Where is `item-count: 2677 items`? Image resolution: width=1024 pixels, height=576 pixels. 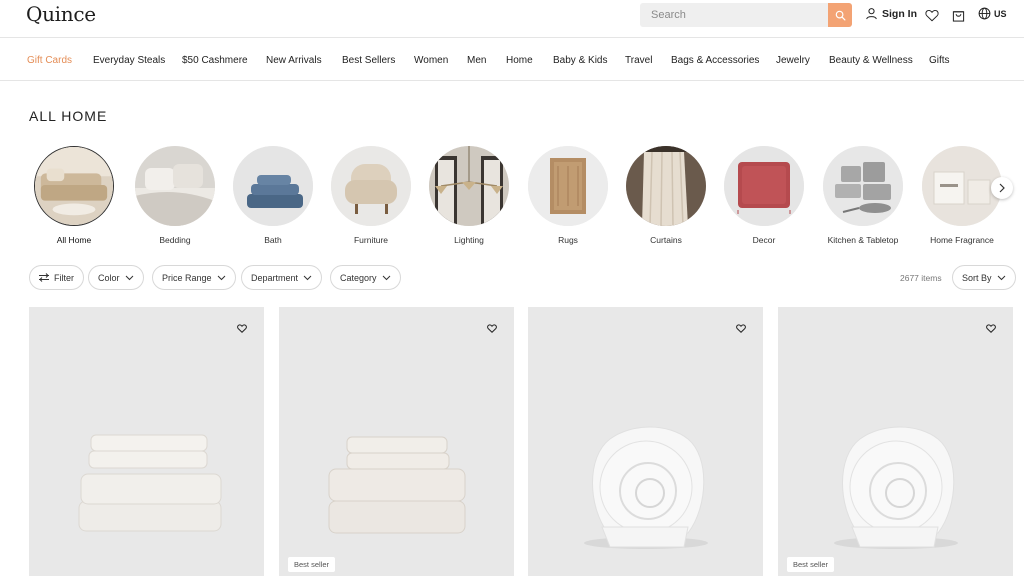
item-count: 2677 items is located at coordinates (921, 278).